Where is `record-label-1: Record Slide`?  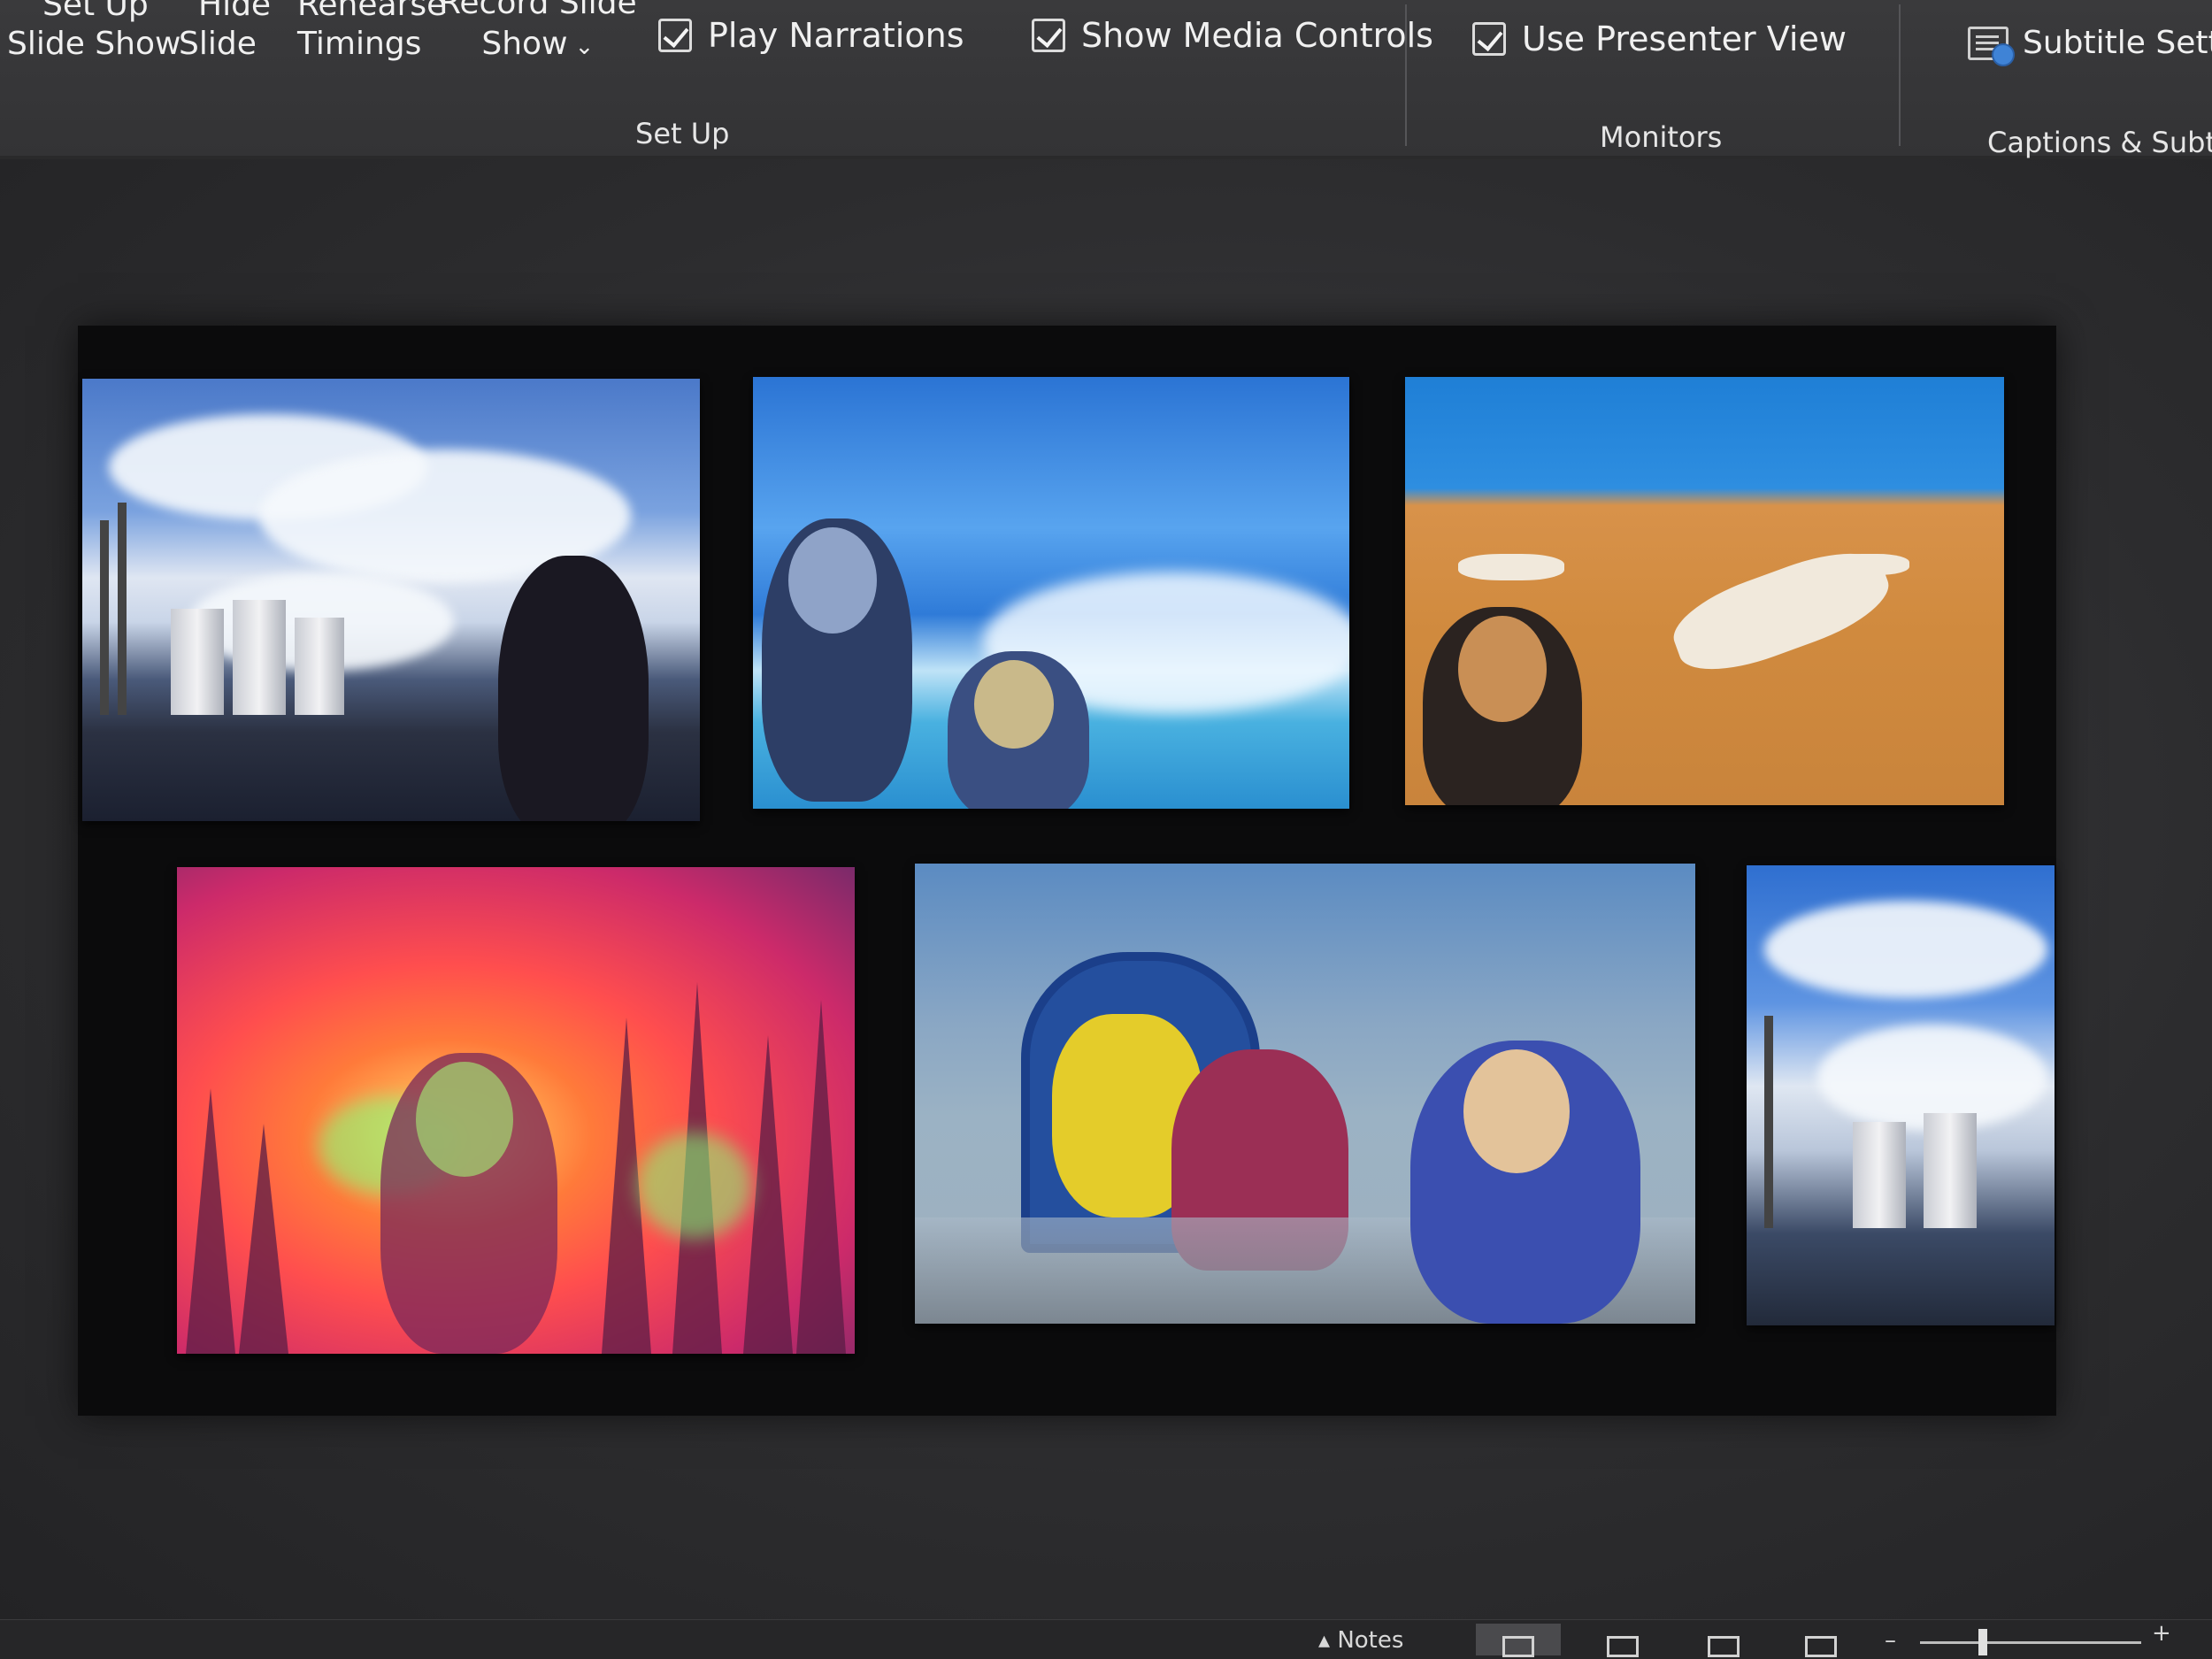 record-label-1: Record Slide is located at coordinates (538, 10).